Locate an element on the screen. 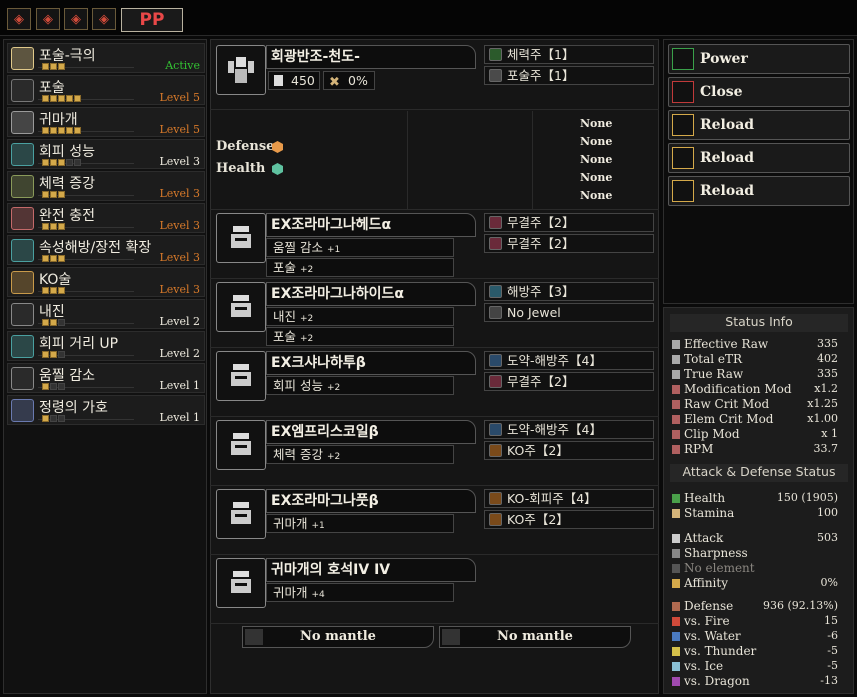 Image resolution: width=857 pixels, height=697 pixels. skill-row: 포술 Level 5 is located at coordinates (106, 90).